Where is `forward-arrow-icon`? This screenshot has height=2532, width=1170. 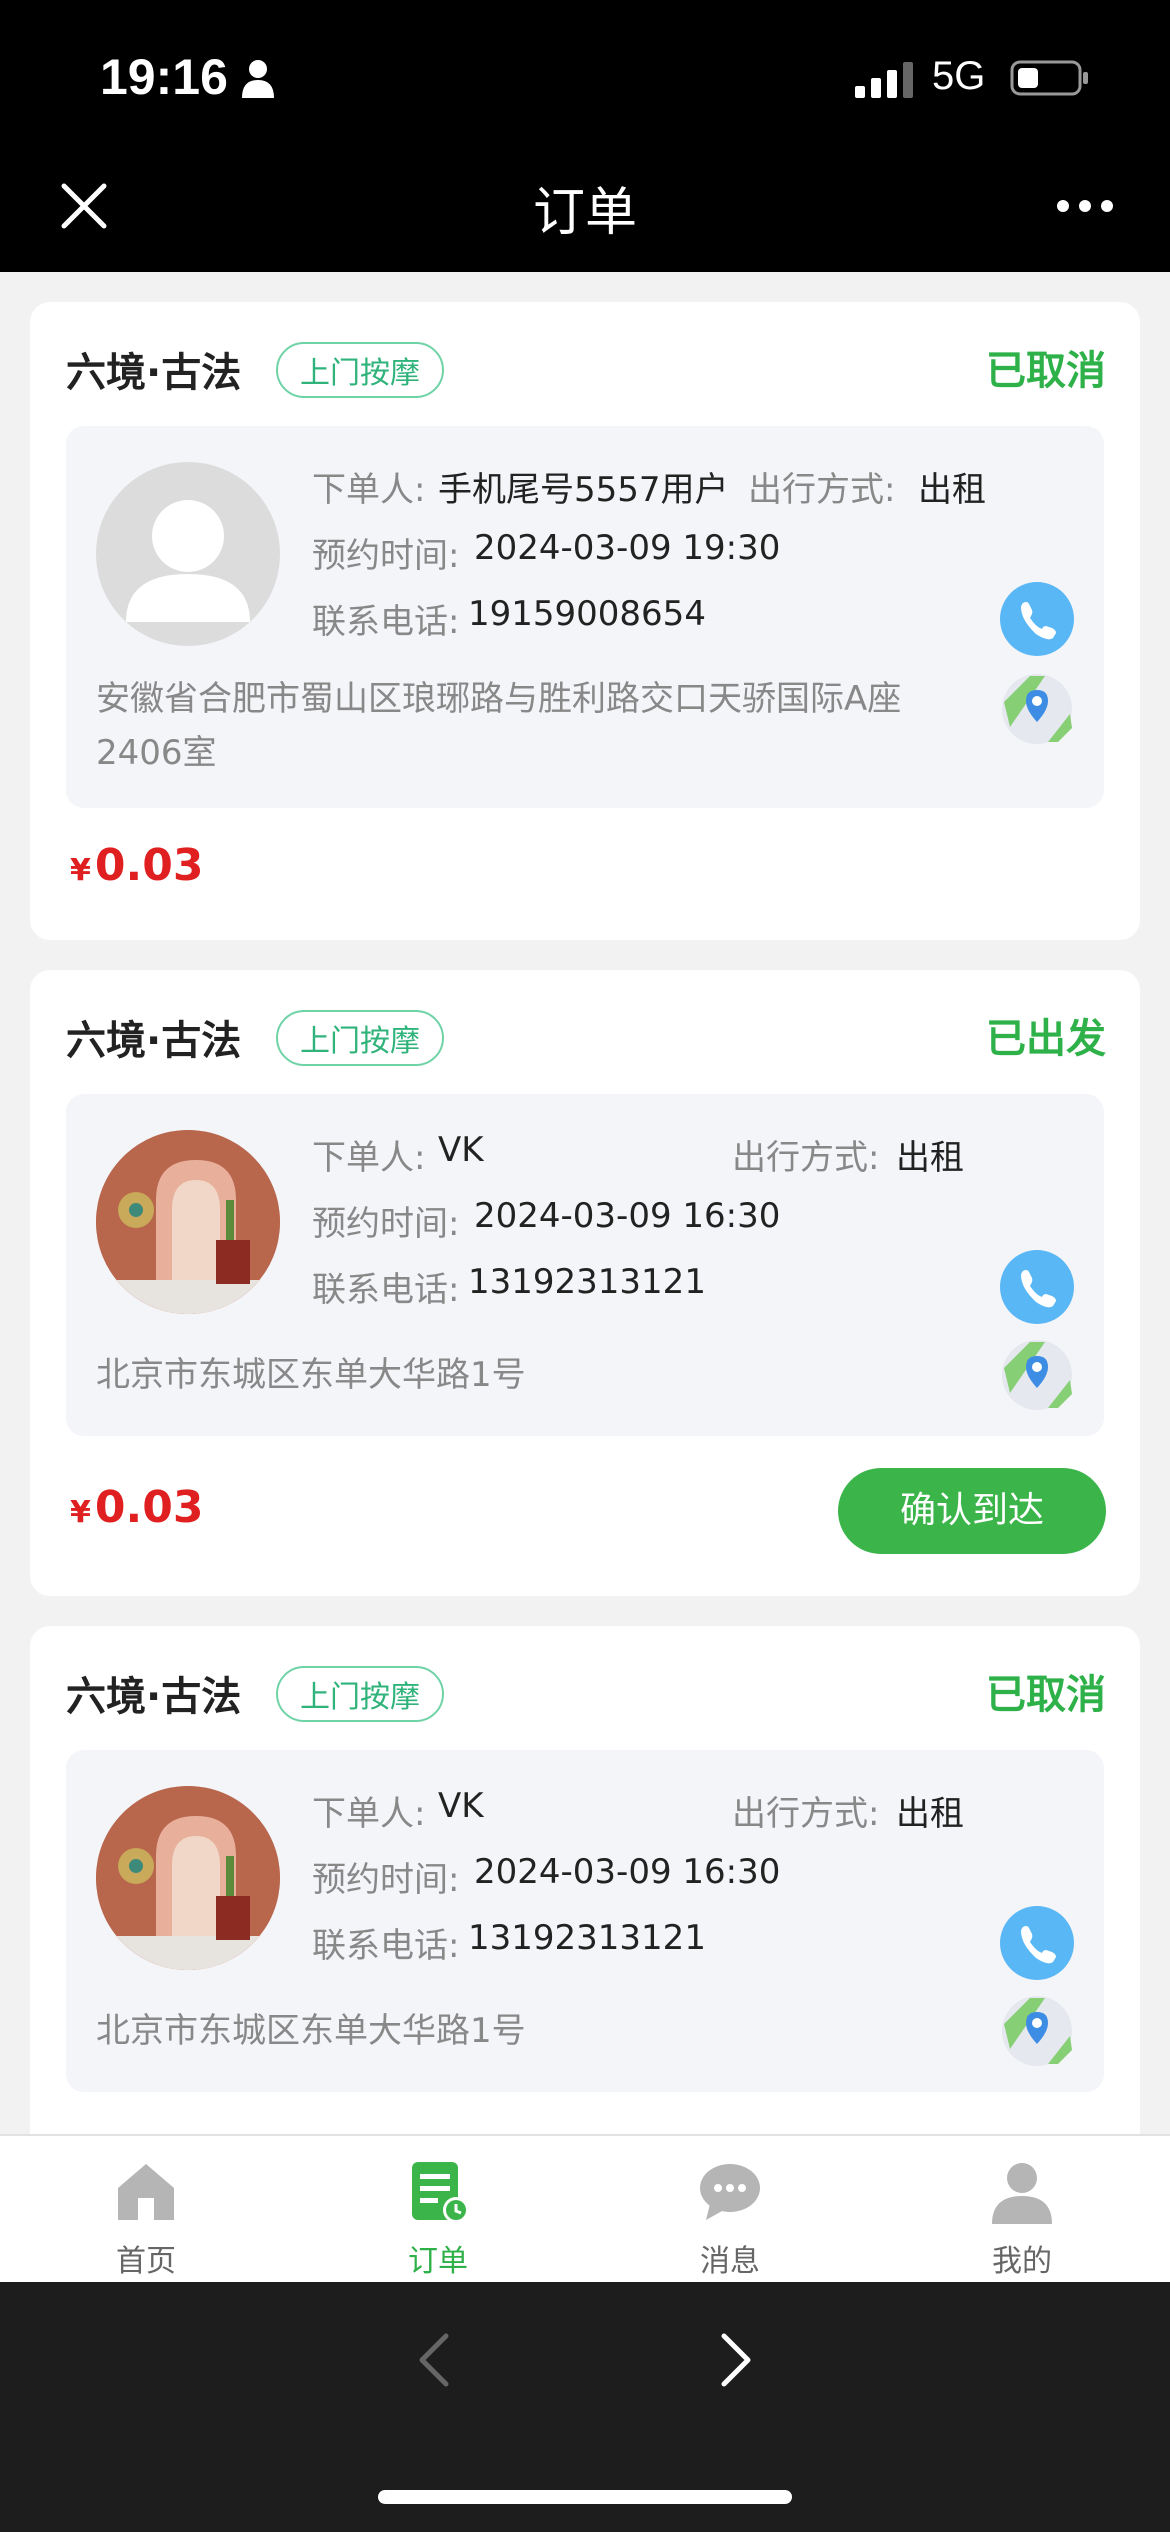
forward-arrow-icon is located at coordinates (735, 2360).